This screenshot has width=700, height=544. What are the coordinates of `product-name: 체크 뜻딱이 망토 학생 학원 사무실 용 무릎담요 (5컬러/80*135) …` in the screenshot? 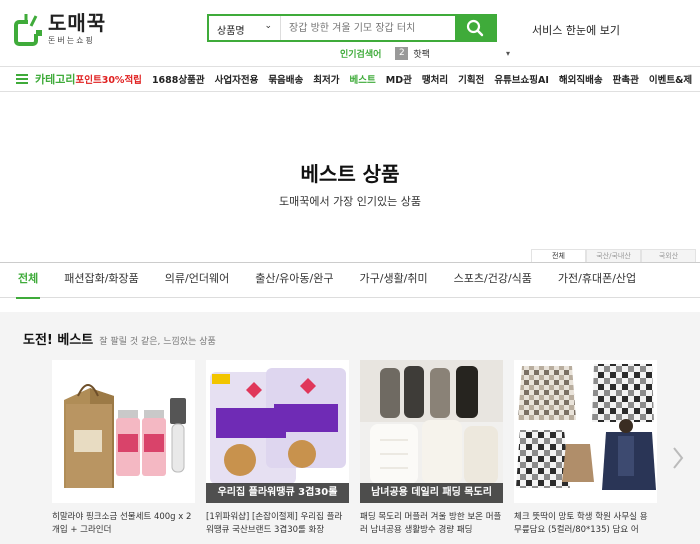 It's located at (585, 524).